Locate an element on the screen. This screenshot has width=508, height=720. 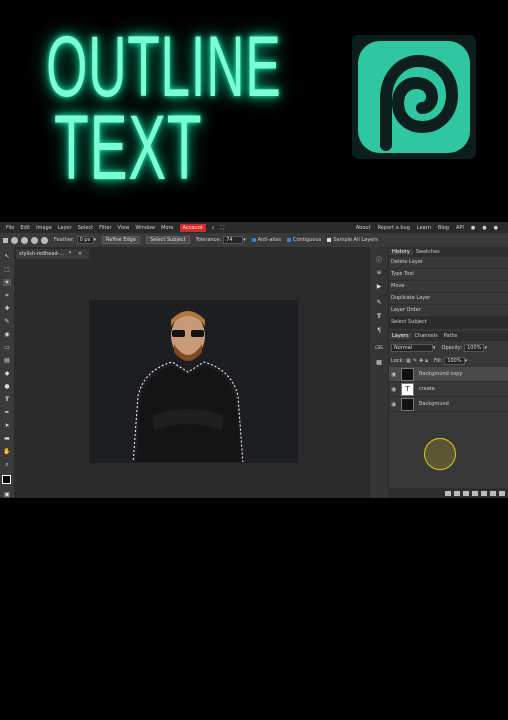
blur-tool-icon: ◆ is located at coordinates (7, 373).